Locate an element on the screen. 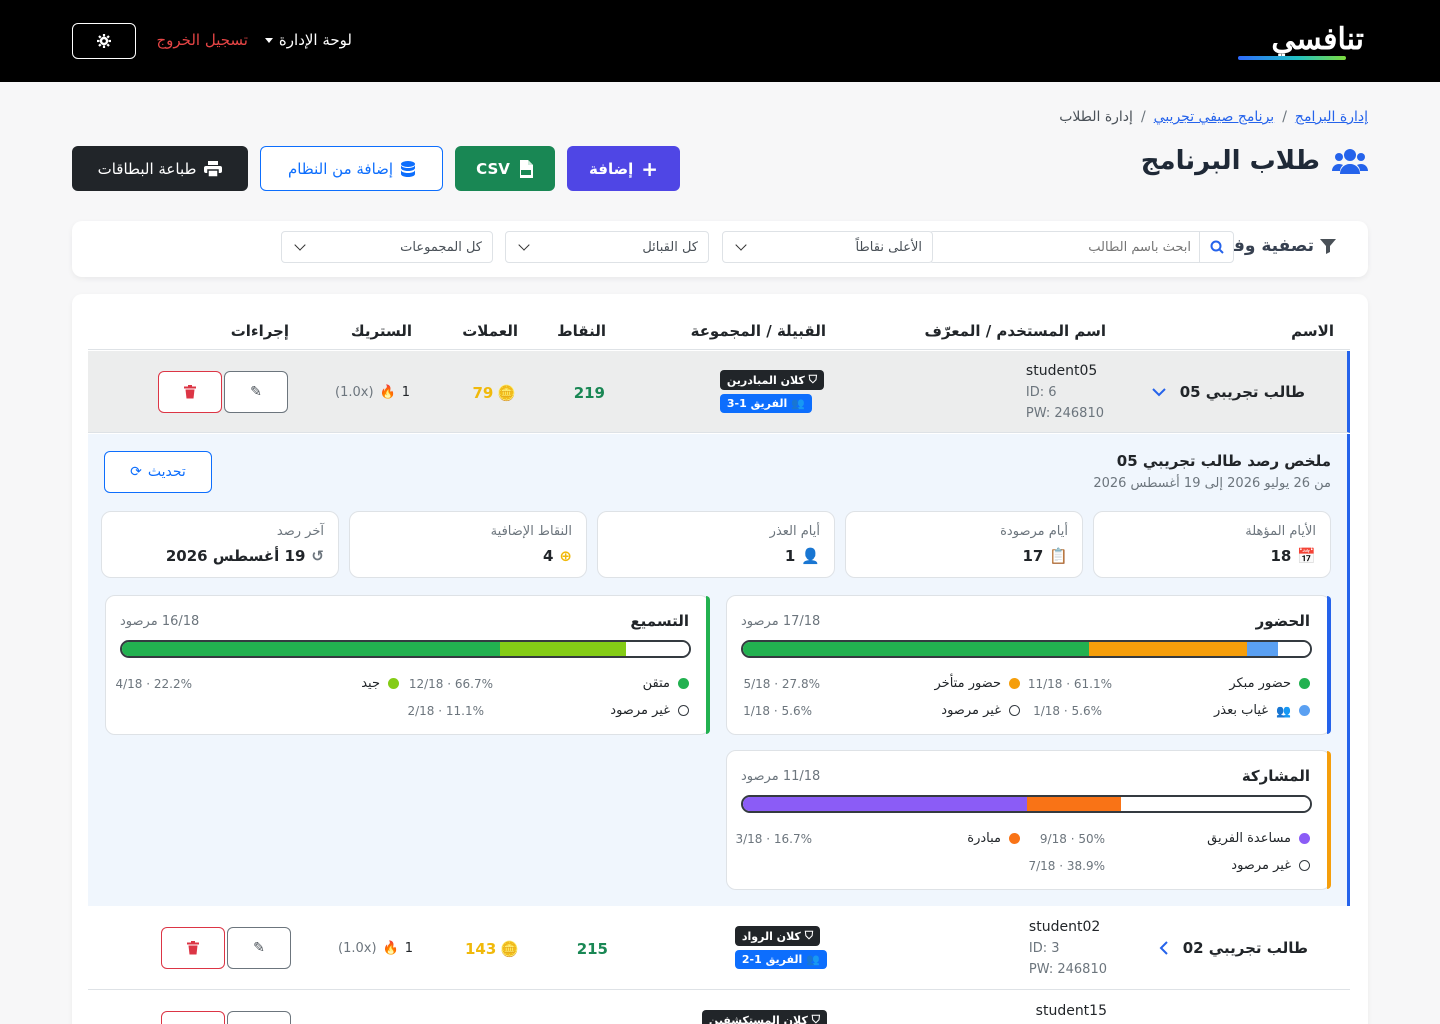 This screenshot has width=1440, height=1024. coins-cell: 🪙 143 is located at coordinates (492, 949).